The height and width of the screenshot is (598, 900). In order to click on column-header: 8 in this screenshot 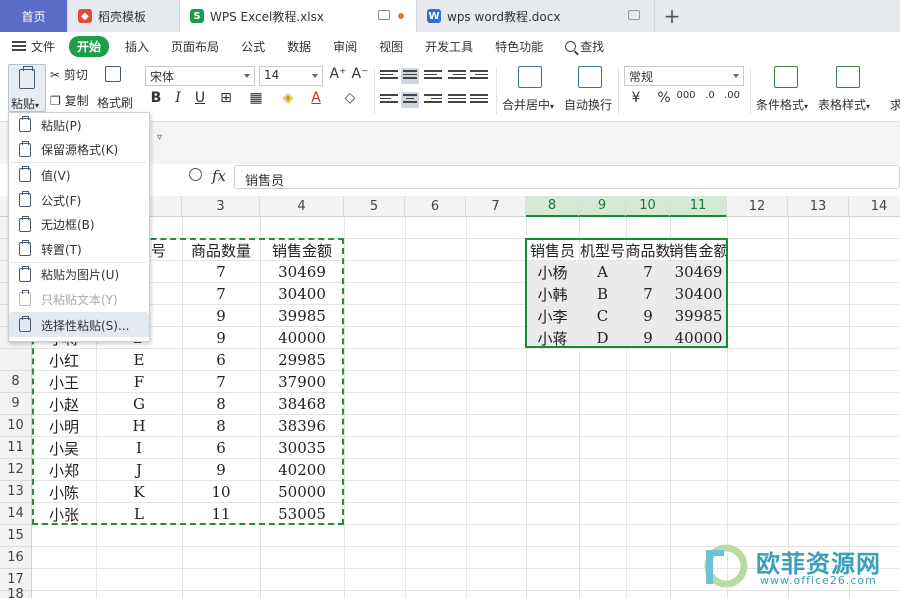, I will do `click(552, 206)`.